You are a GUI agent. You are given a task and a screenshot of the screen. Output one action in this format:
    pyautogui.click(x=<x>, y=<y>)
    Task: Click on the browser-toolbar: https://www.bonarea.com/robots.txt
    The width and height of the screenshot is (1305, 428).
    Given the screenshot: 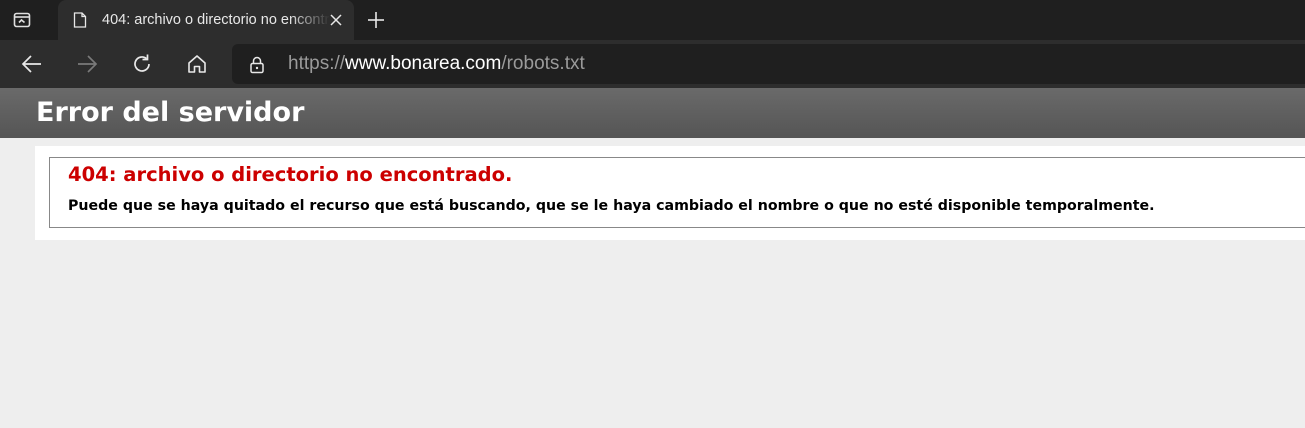 What is the action you would take?
    pyautogui.click(x=652, y=64)
    